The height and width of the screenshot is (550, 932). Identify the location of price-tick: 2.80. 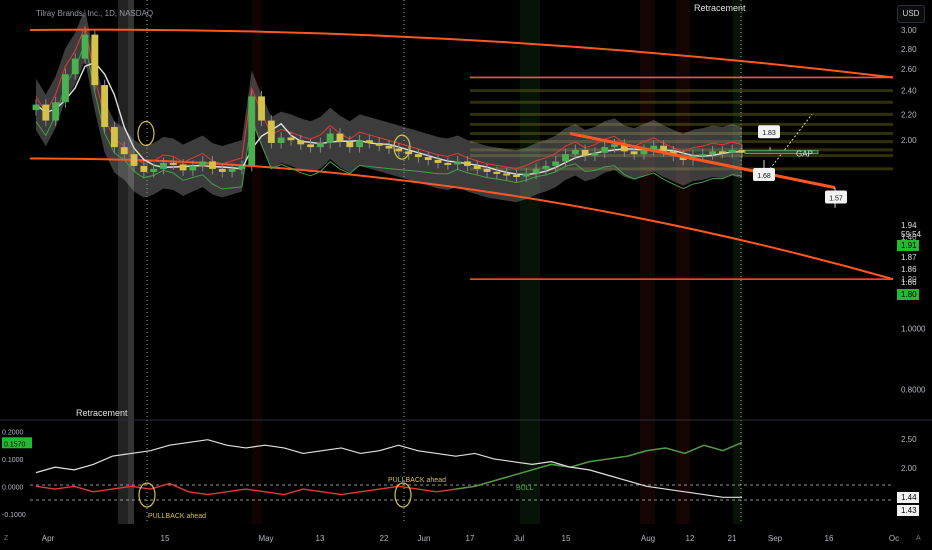
(909, 49).